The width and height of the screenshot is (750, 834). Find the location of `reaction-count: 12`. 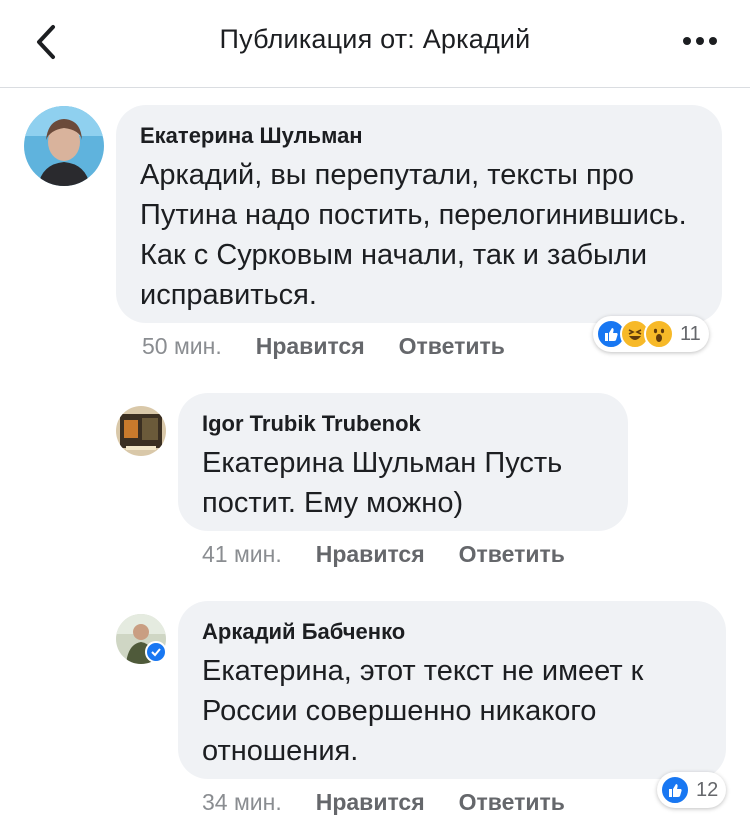

reaction-count: 12 is located at coordinates (707, 789).